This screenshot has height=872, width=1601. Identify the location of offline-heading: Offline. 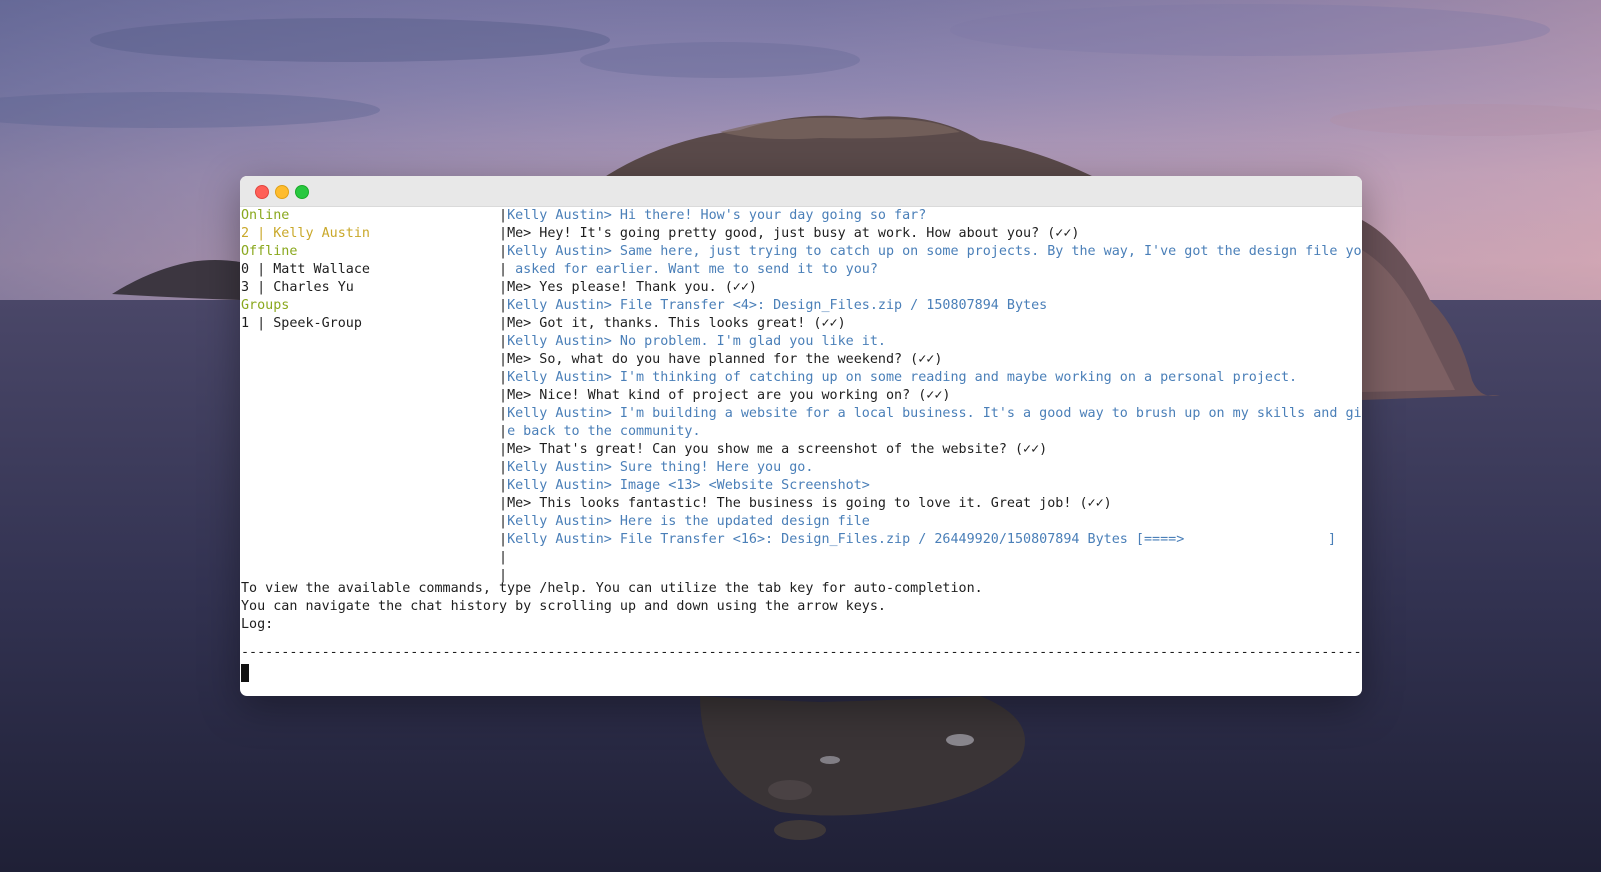
(269, 251).